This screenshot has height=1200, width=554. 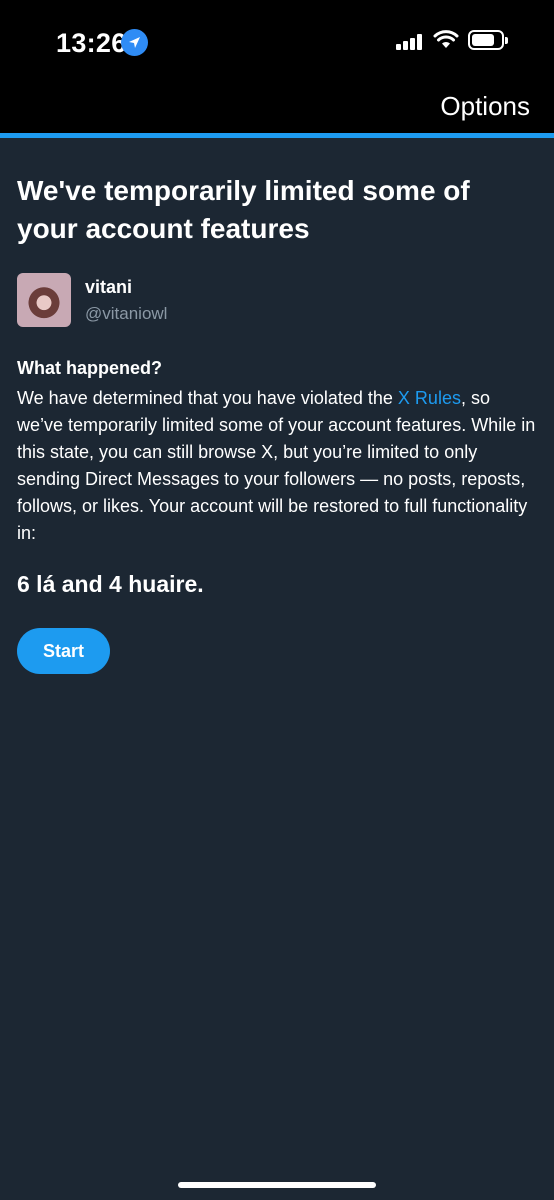 What do you see at coordinates (429, 398) in the screenshot?
I see `x-rules-link: X Rules` at bounding box center [429, 398].